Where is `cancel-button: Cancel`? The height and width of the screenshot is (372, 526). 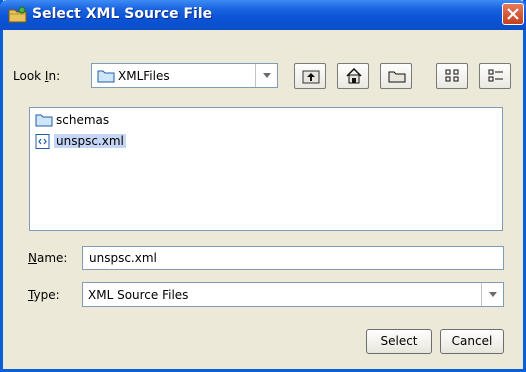 cancel-button: Cancel is located at coordinates (472, 341).